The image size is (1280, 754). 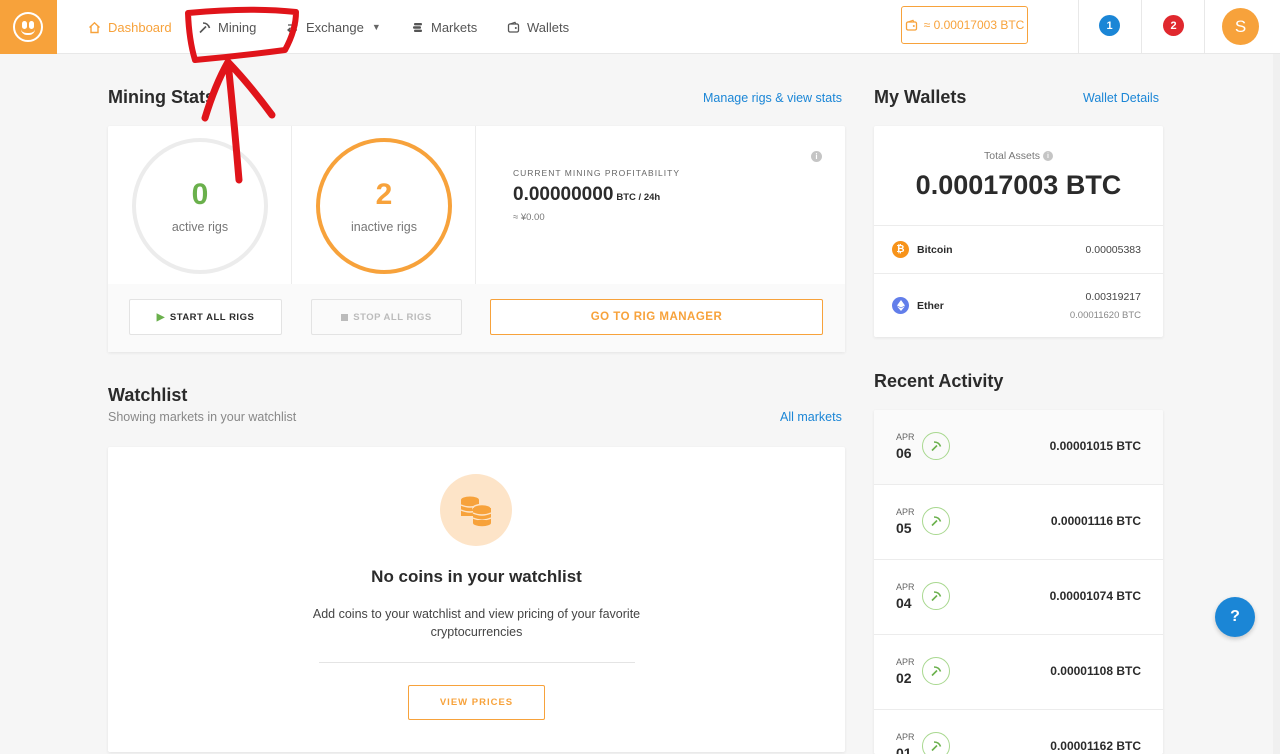 I want to click on activity-day: 06, so click(x=904, y=453).